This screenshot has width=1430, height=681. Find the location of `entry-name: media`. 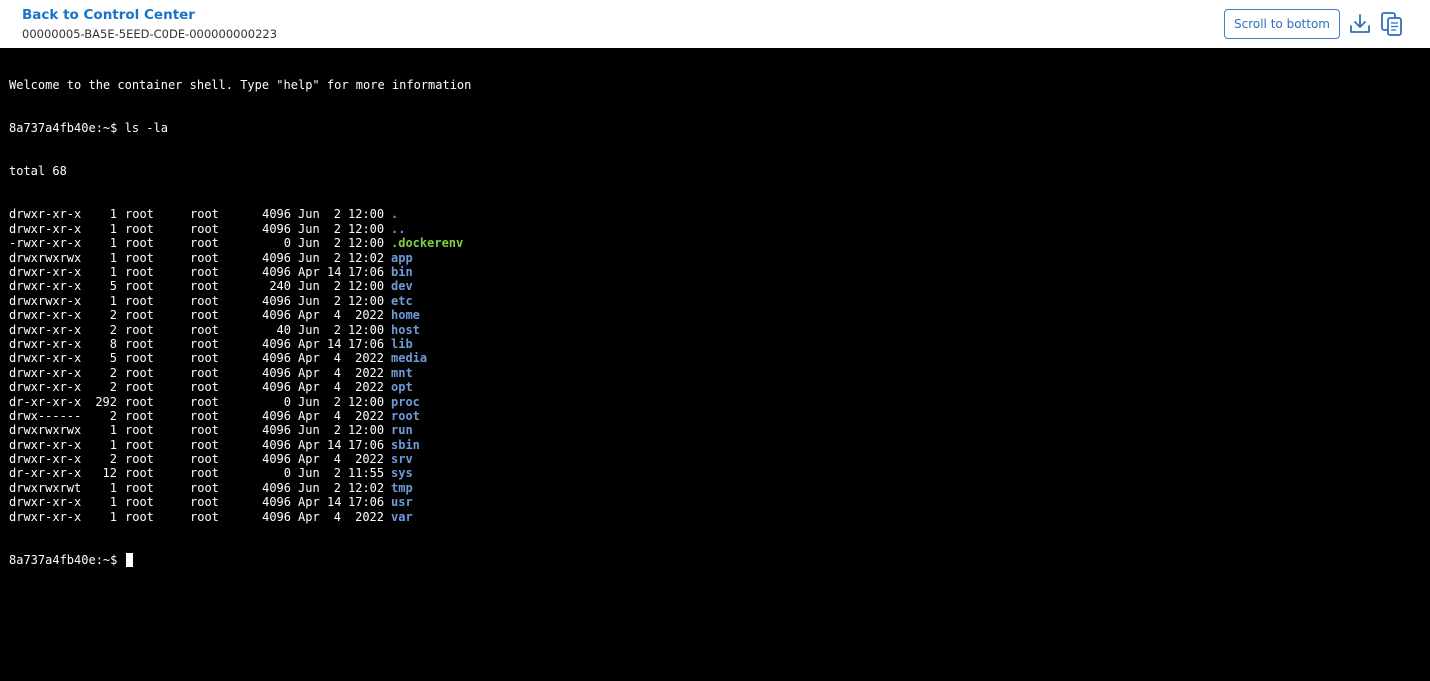

entry-name: media is located at coordinates (409, 358).